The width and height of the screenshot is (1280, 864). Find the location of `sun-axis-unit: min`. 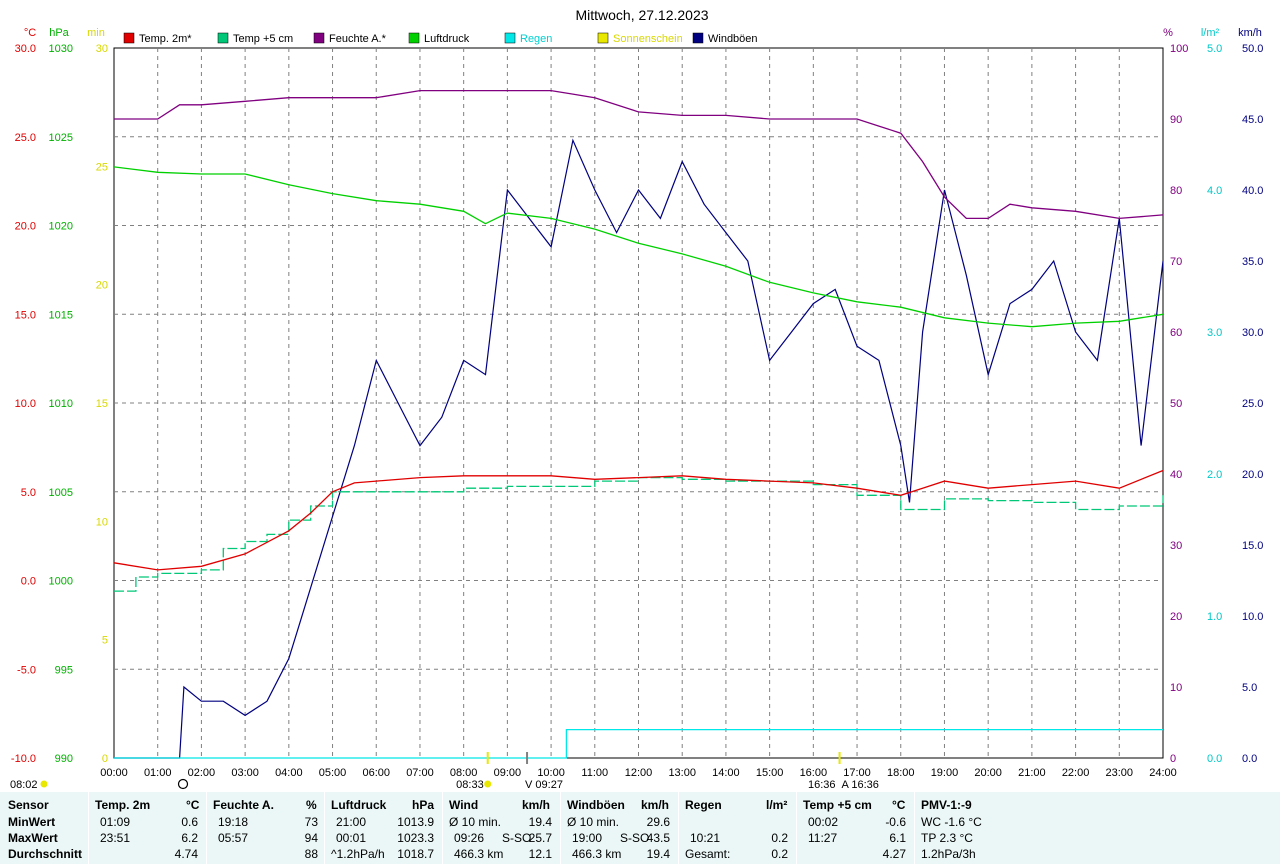

sun-axis-unit: min is located at coordinates (96, 33).